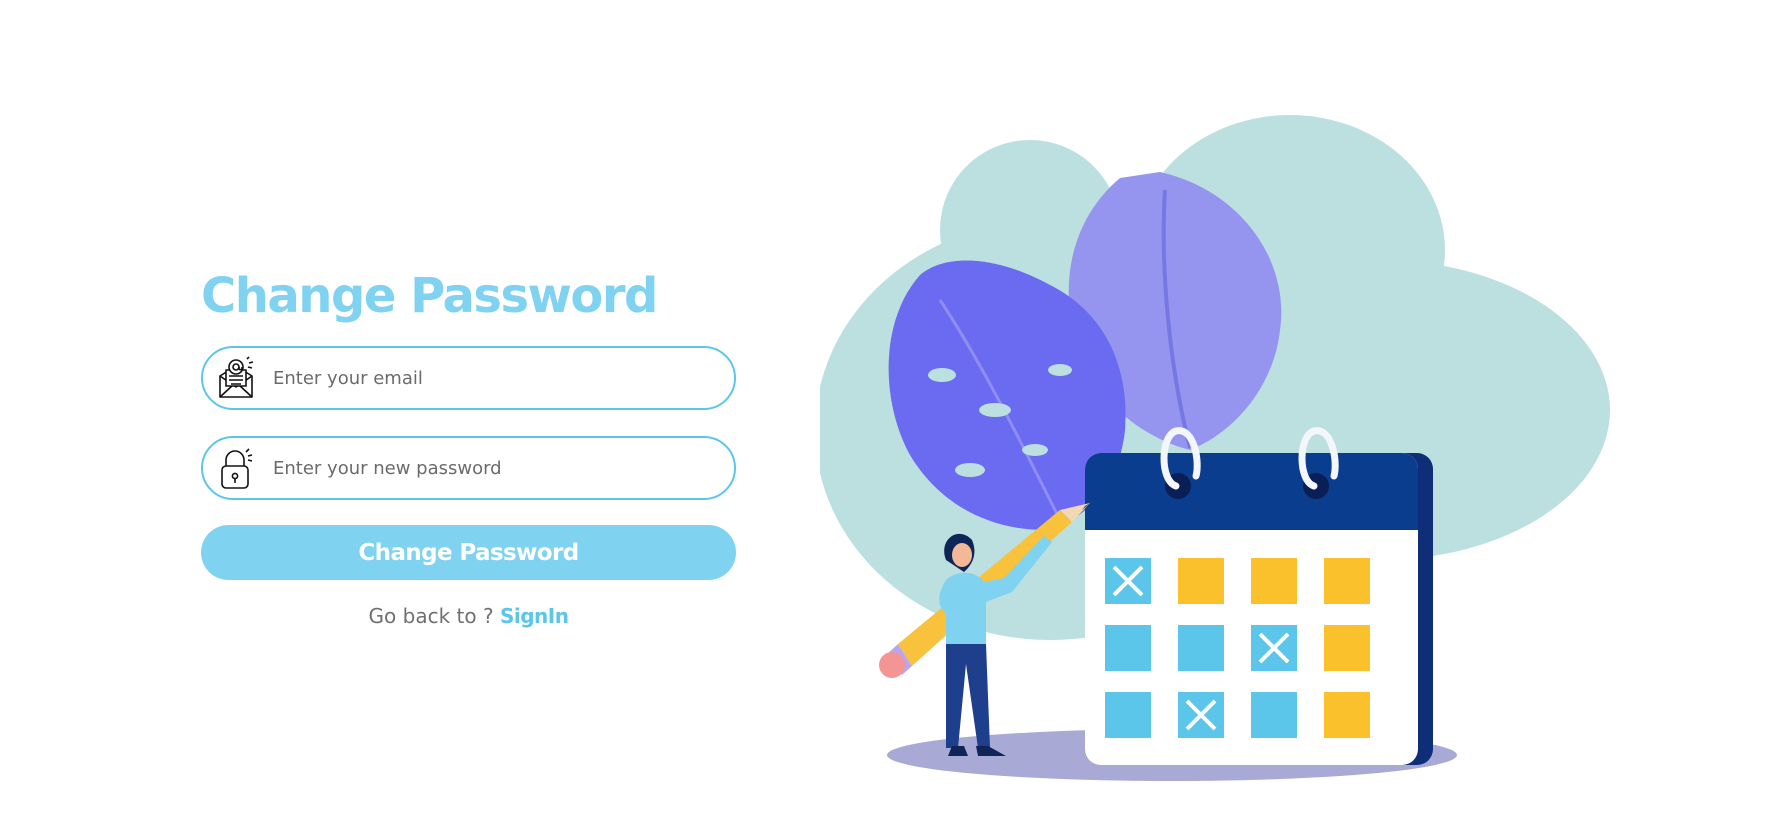  Describe the element at coordinates (434, 616) in the screenshot. I see `go-back-text: Go back to ?` at that location.